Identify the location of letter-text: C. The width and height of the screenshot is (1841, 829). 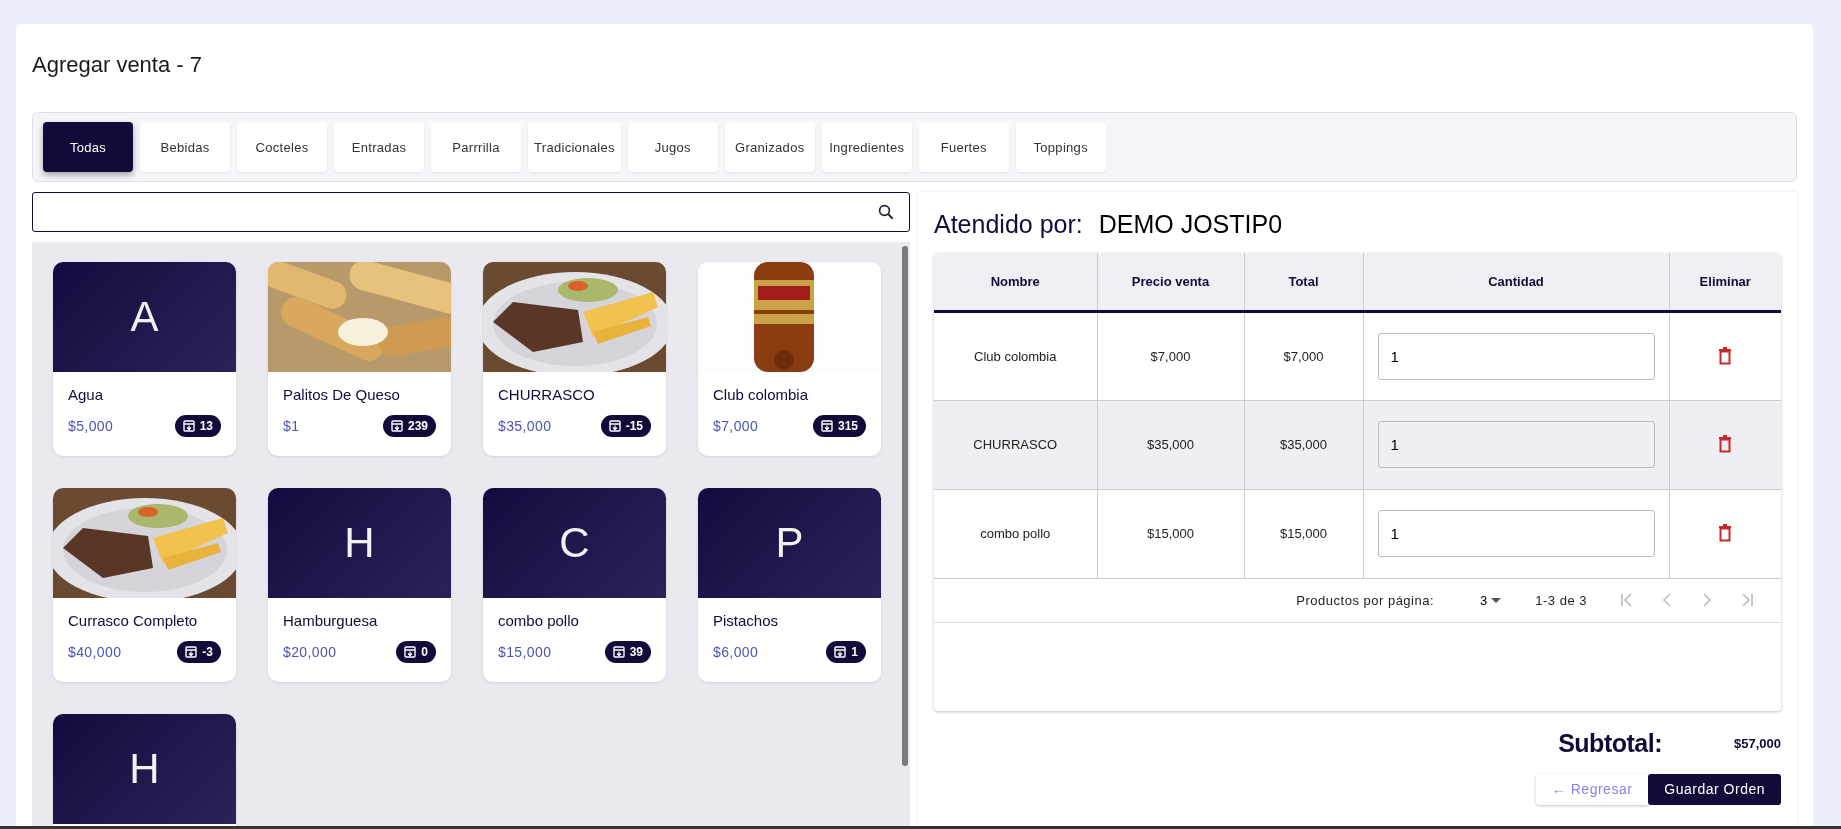
(574, 543).